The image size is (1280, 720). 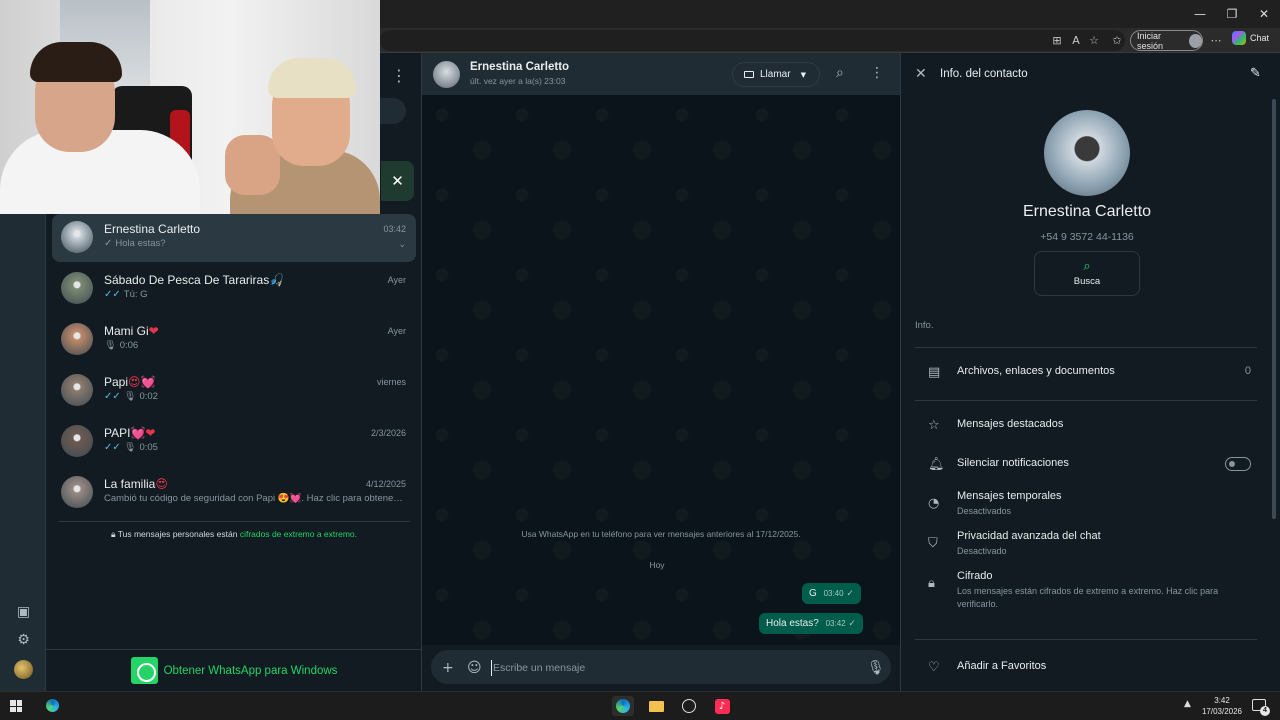 I want to click on chat-time: viernes, so click(x=391, y=382).